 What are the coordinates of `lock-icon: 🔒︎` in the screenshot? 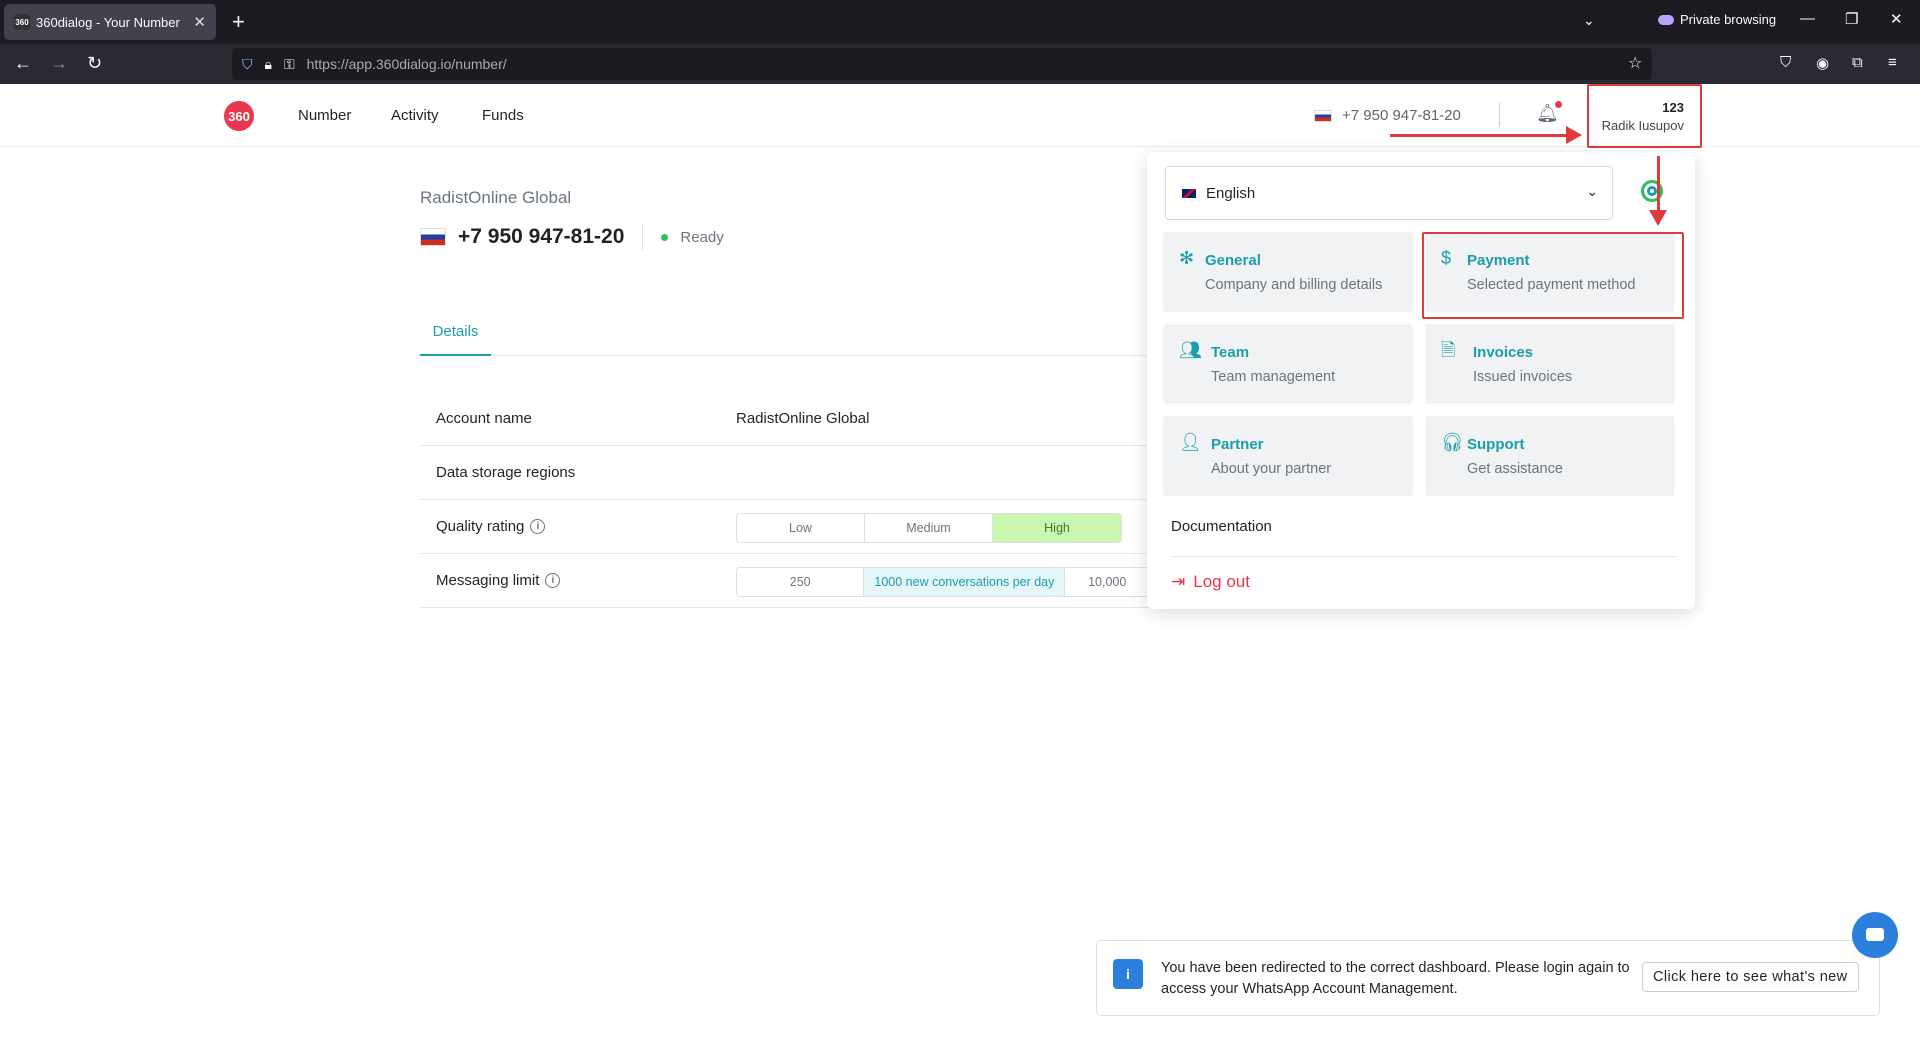 It's located at (268, 64).